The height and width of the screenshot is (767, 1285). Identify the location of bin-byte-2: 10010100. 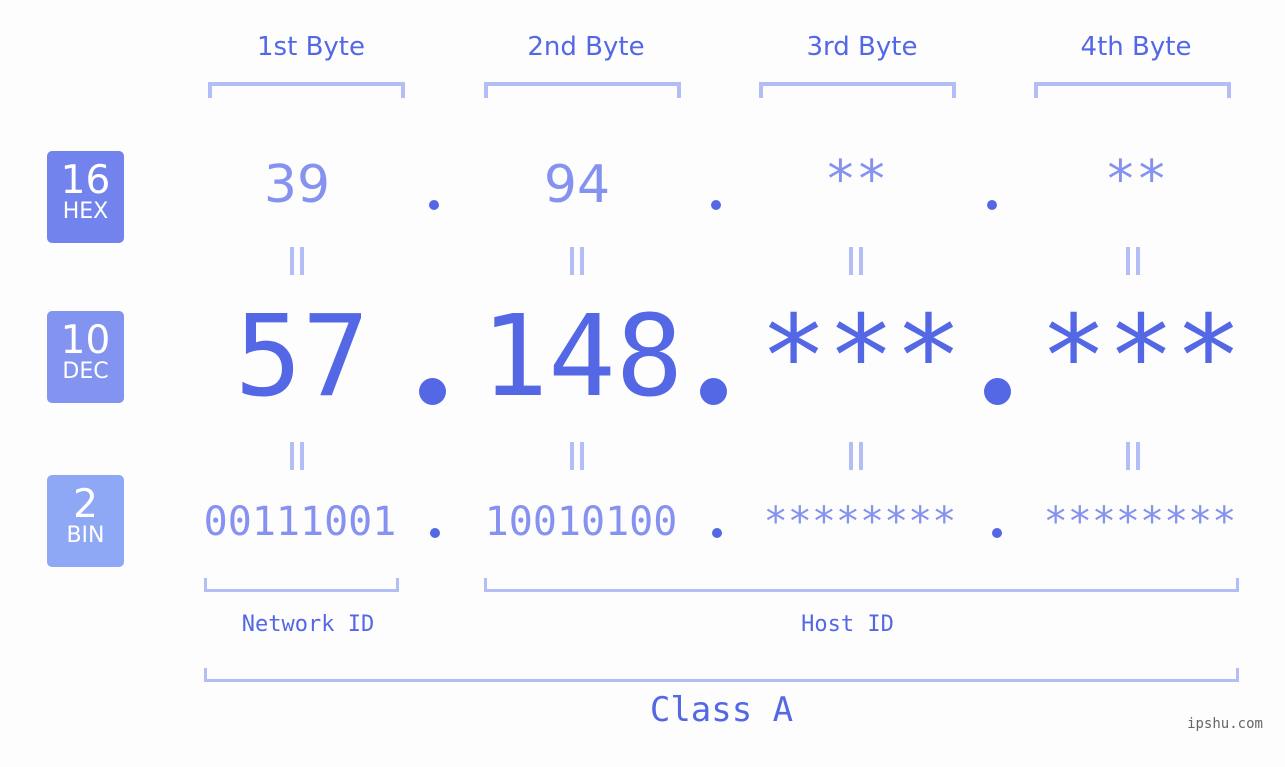
(581, 522).